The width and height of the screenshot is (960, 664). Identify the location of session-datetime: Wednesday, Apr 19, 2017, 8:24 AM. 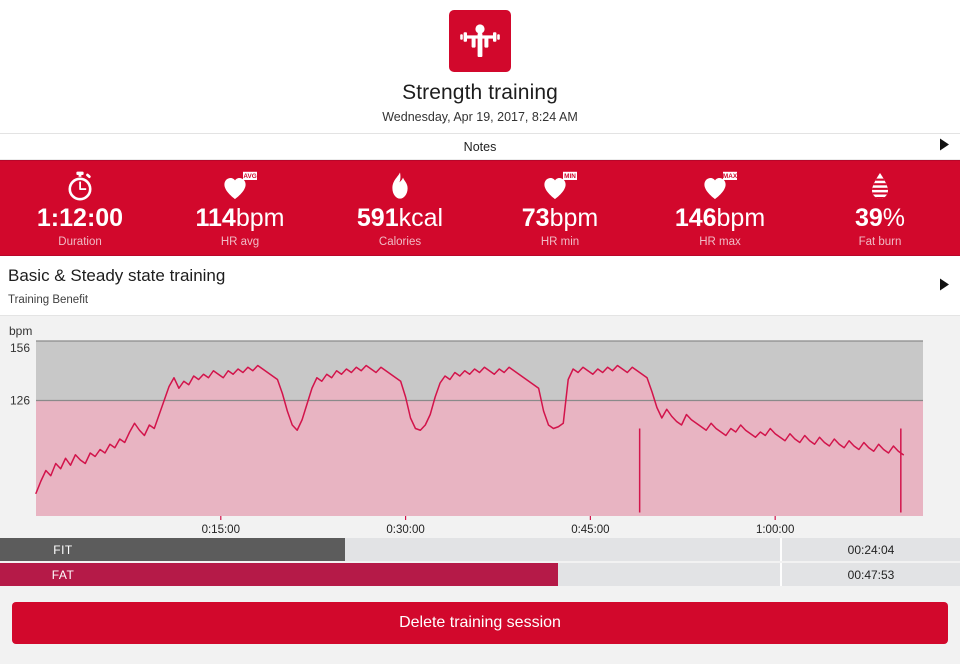
(480, 117).